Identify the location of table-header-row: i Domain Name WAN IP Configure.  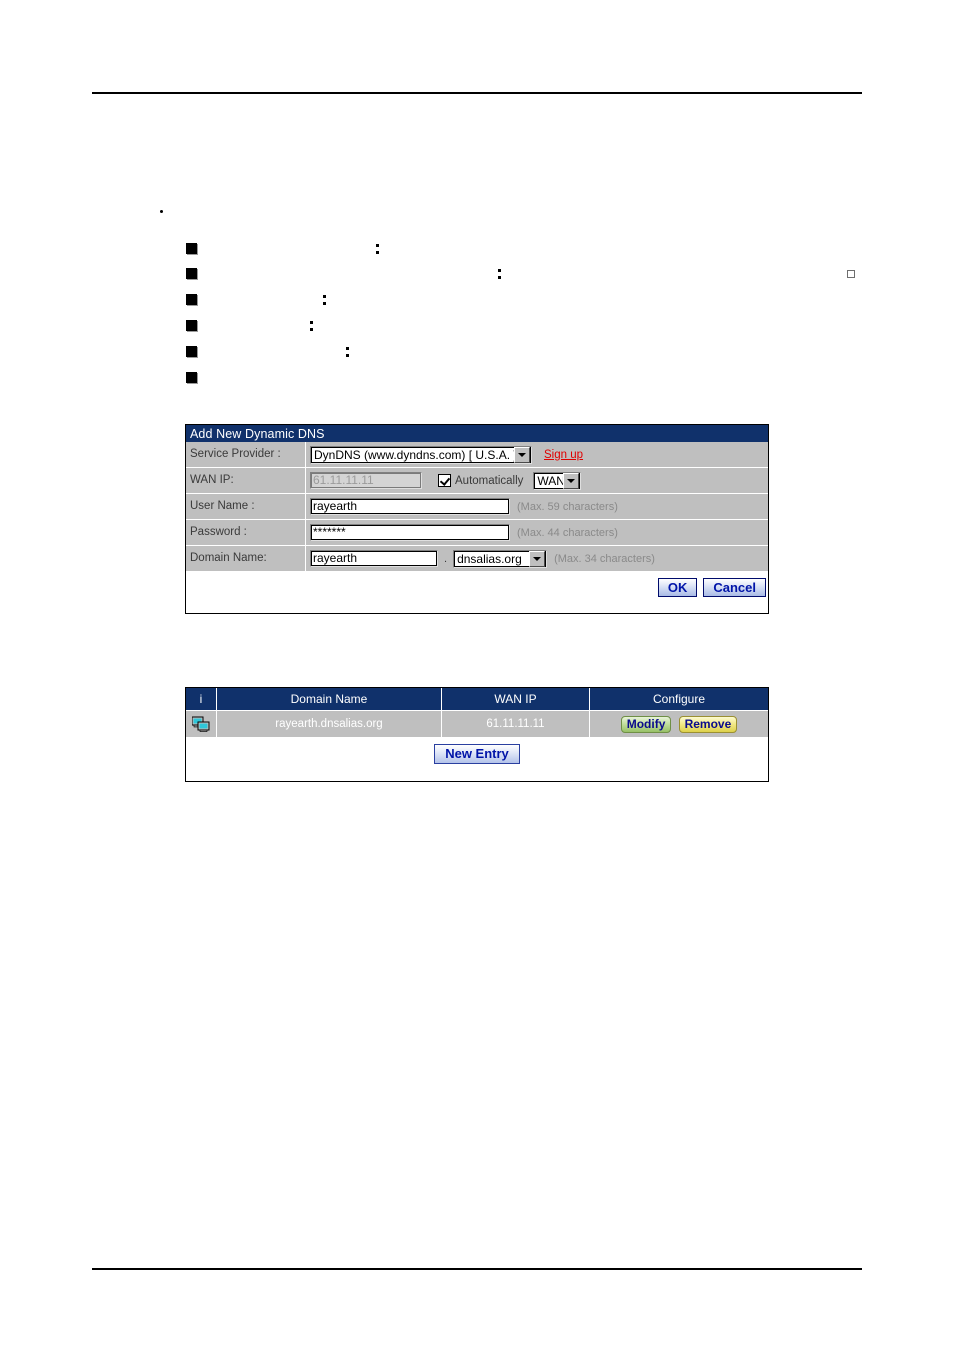
(477, 699).